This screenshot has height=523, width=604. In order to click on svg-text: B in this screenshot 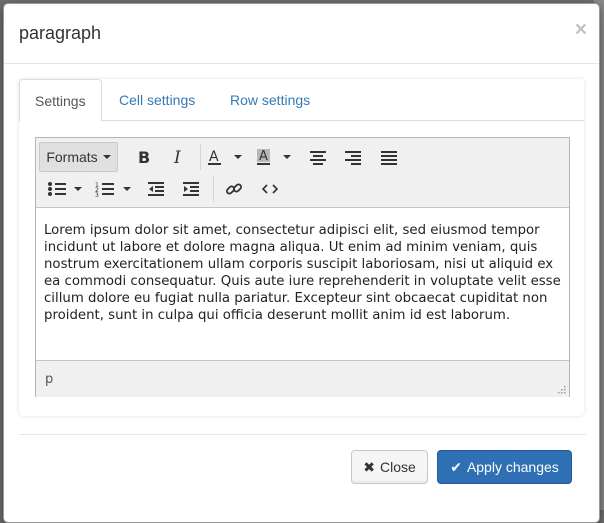, I will do `click(144, 157)`.